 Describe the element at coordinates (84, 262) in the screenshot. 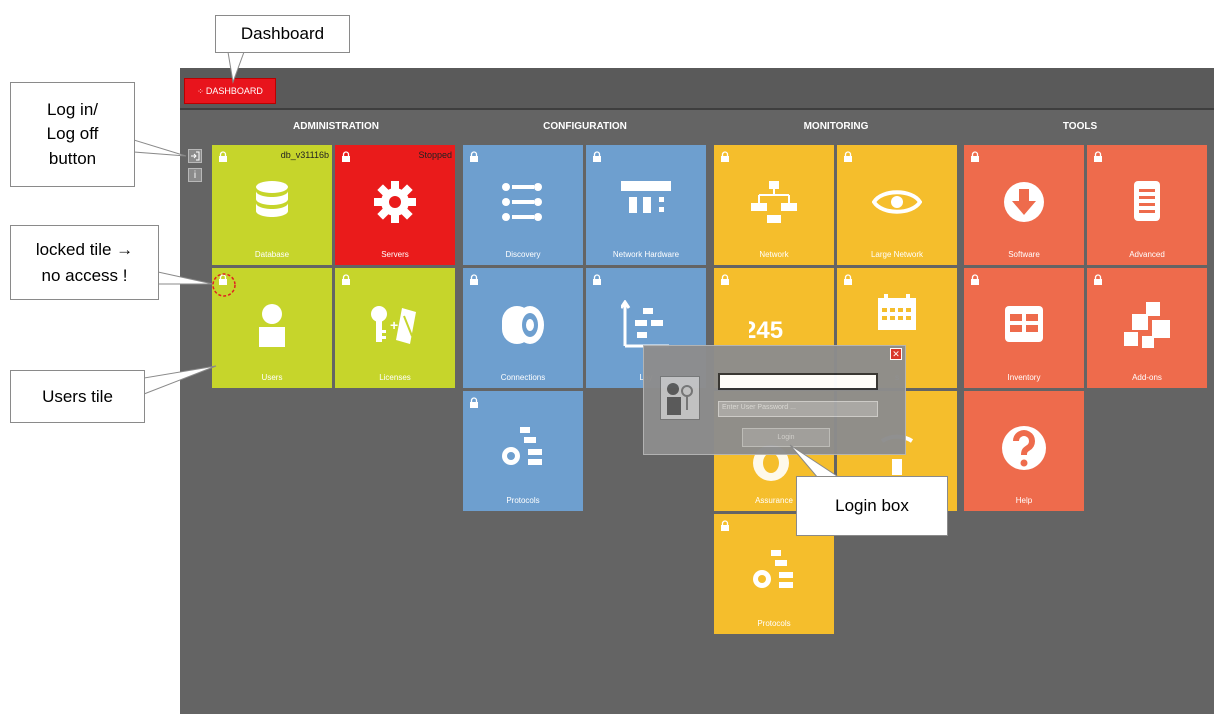

I see `callout-locked-tile: locked tile → no access !` at that location.